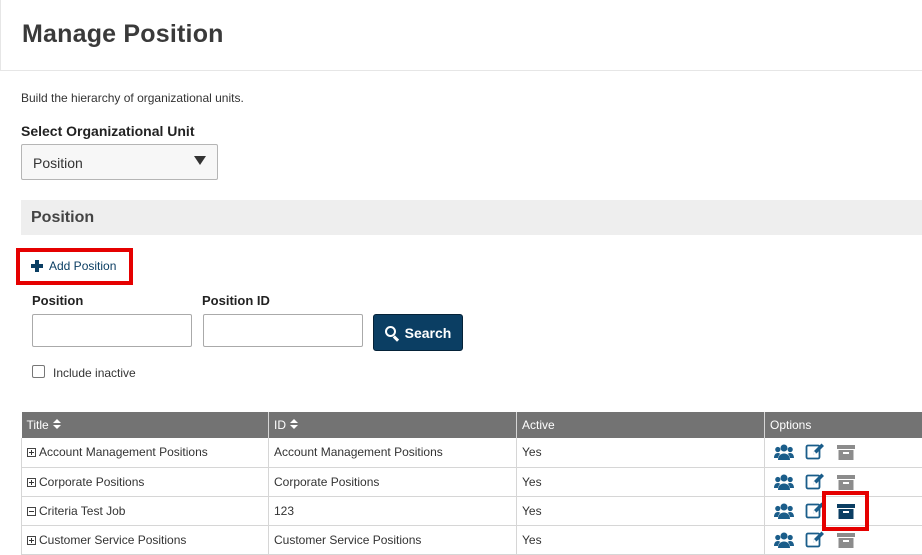  What do you see at coordinates (280, 425) in the screenshot?
I see `column-header-id-label: ID` at bounding box center [280, 425].